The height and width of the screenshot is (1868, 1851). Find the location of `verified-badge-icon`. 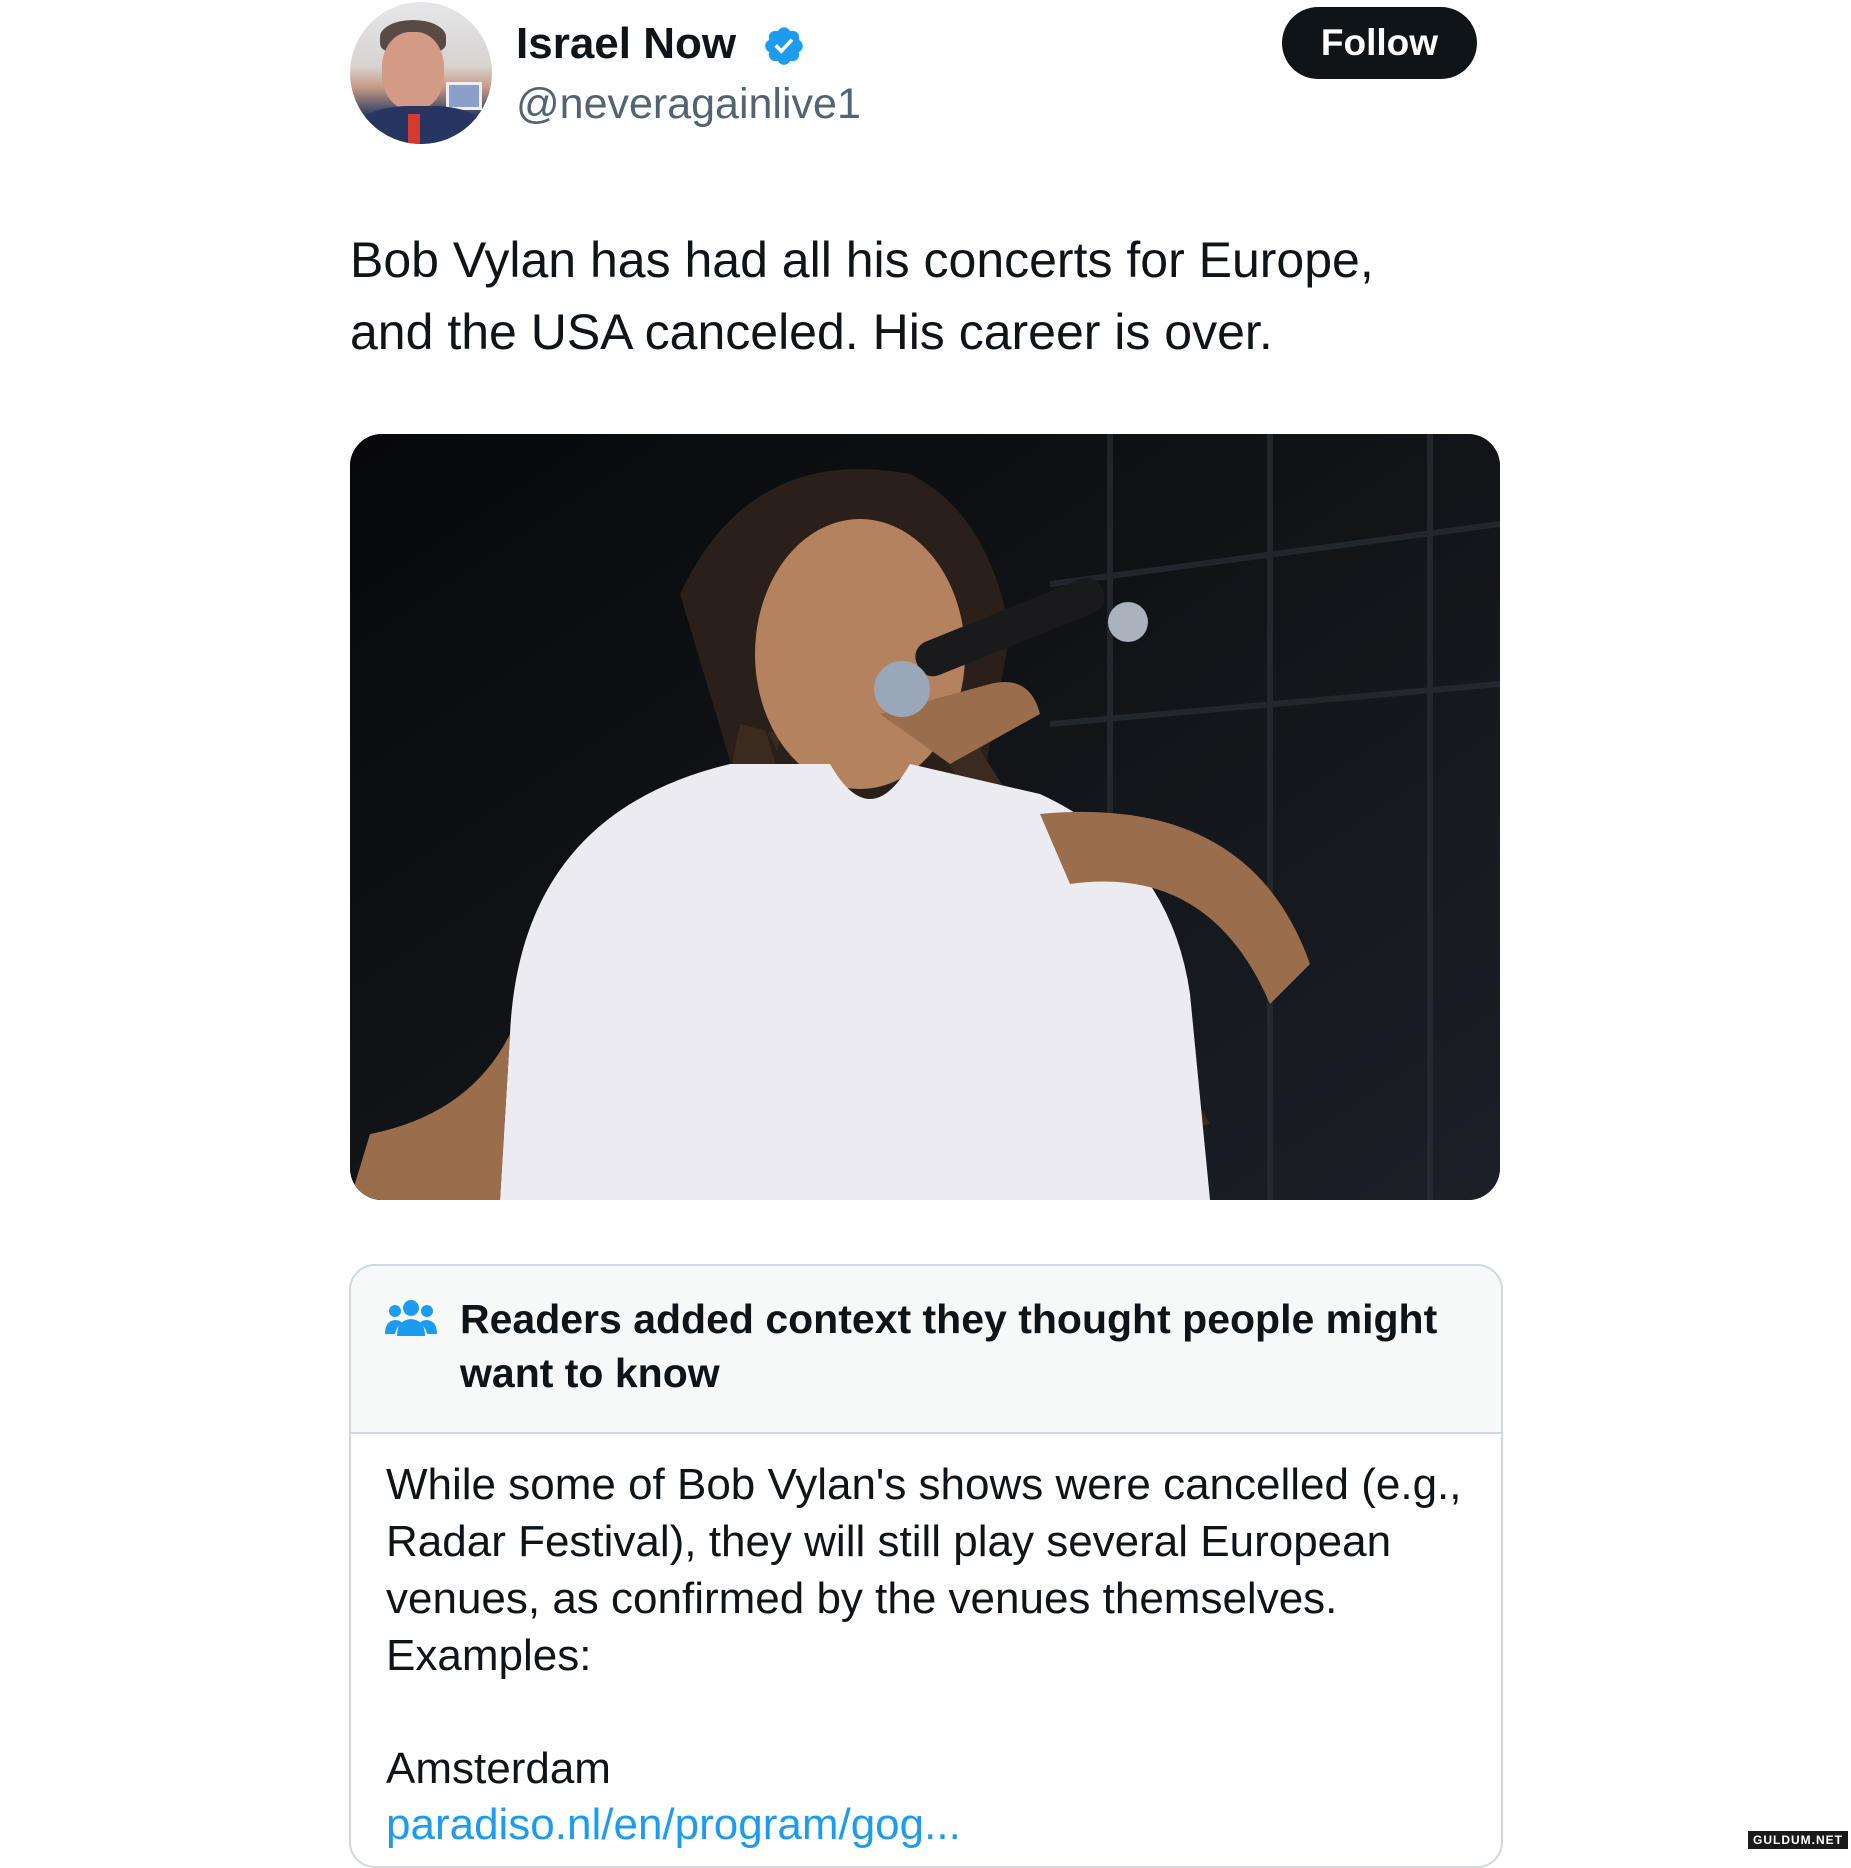

verified-badge-icon is located at coordinates (784, 46).